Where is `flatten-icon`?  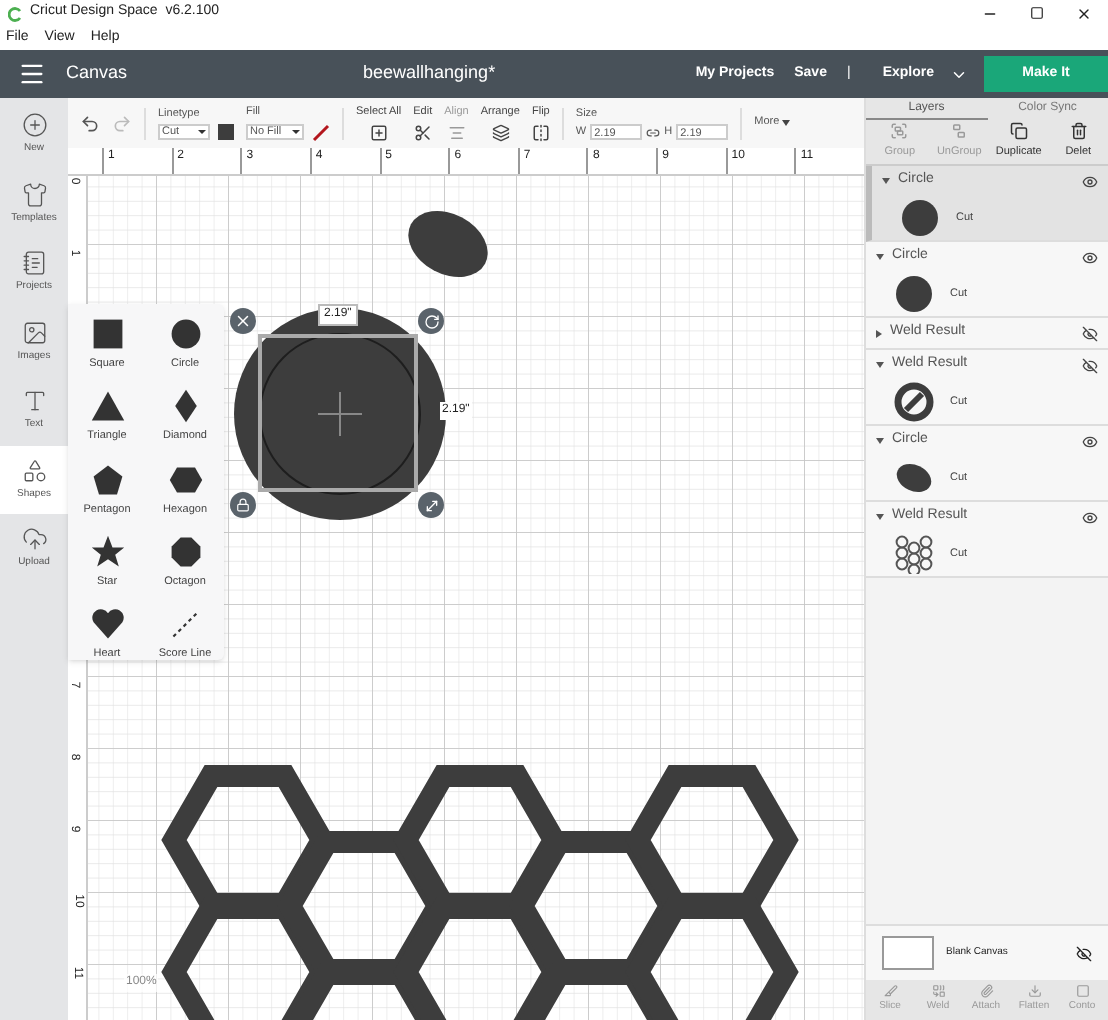
flatten-icon is located at coordinates (1034, 991).